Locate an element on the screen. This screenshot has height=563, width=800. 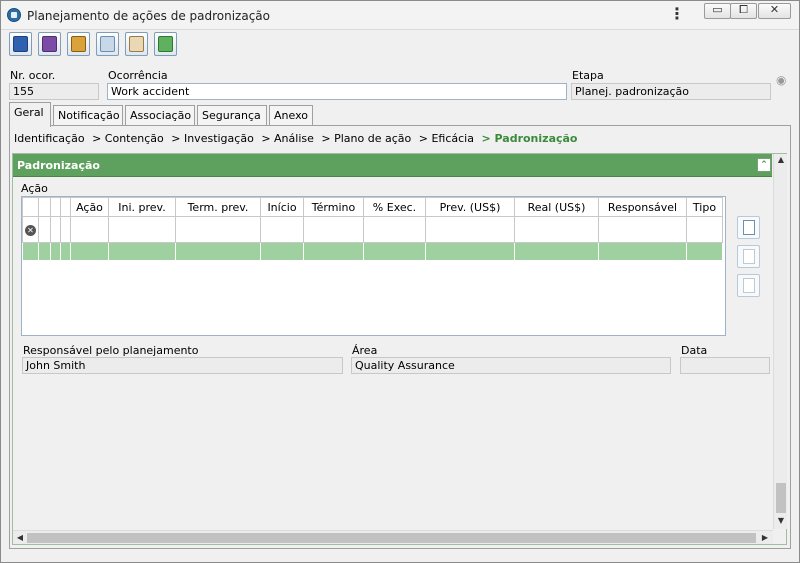
minimize-icon: ▭ is located at coordinates (717, 9).